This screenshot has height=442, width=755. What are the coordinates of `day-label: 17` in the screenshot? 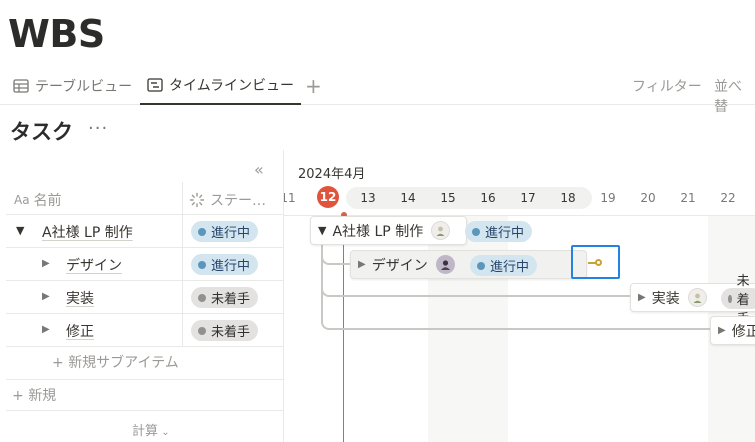 It's located at (528, 198).